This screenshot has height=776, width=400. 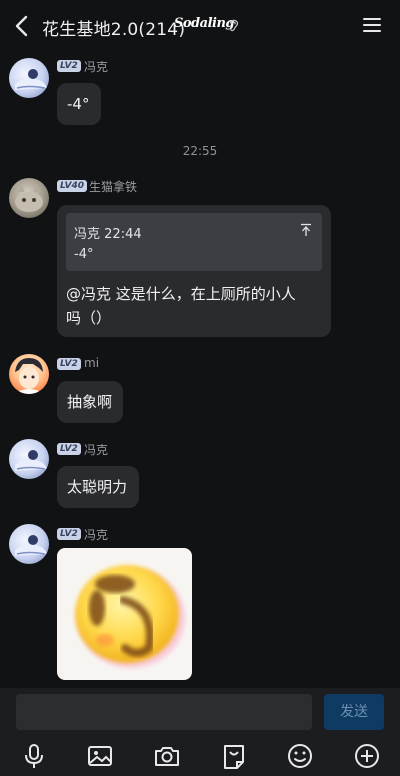 I want to click on message-text-line: 吗（）, so click(x=89, y=318).